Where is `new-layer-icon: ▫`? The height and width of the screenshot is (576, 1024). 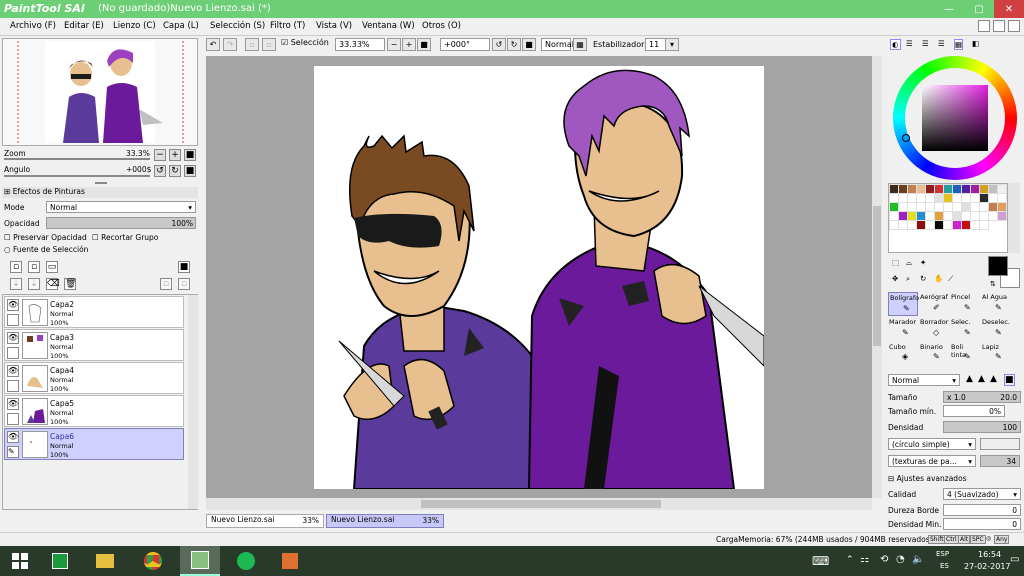
new-layer-icon: ▫ is located at coordinates (16, 267).